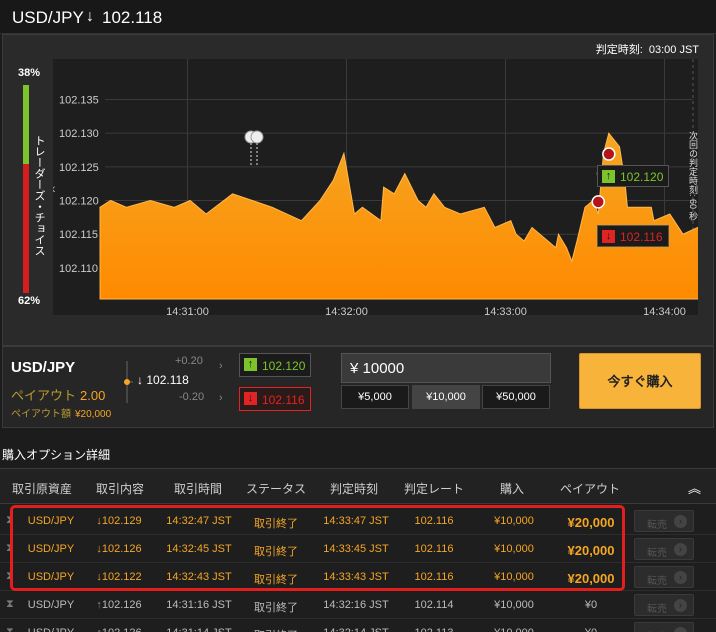 The image size is (716, 632). What do you see at coordinates (640, 381) in the screenshot?
I see `buy-now-button: 今すぐ購入` at bounding box center [640, 381].